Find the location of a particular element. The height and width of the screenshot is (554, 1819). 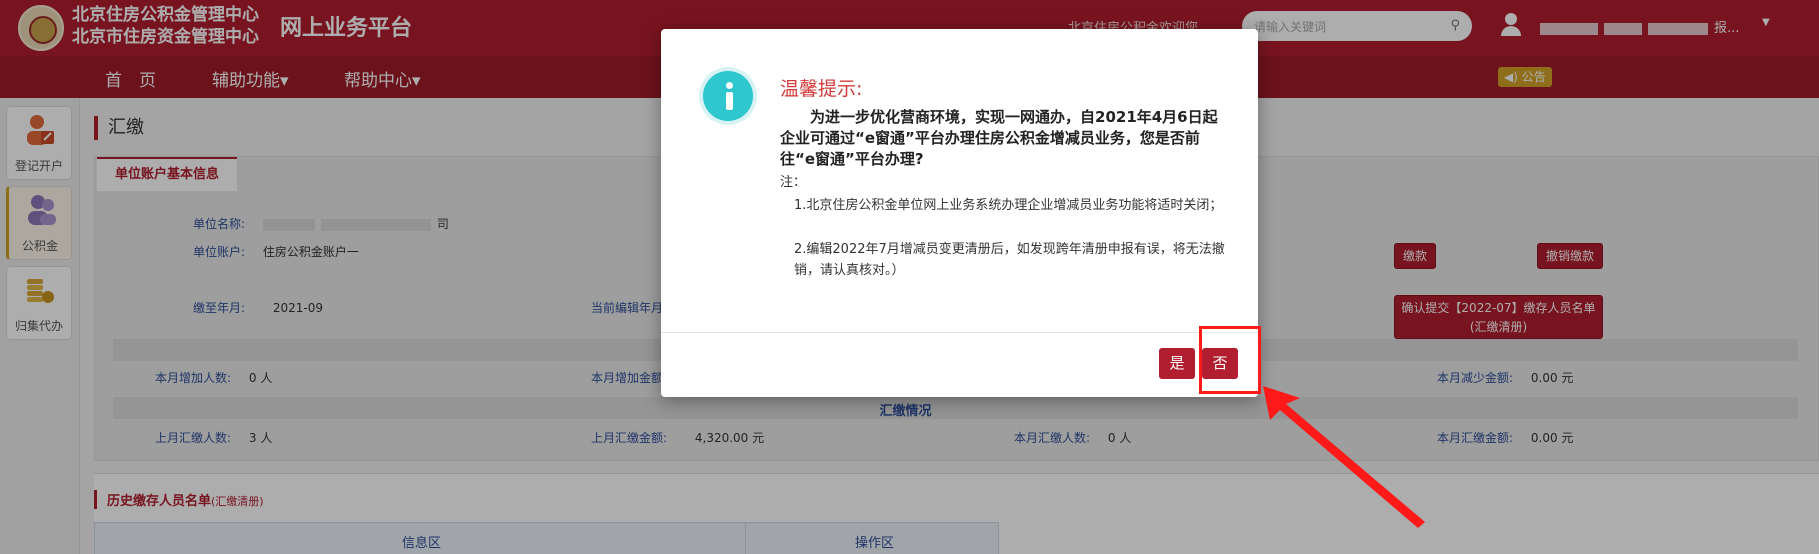

annotation-arrow-icon is located at coordinates (1344, 457).